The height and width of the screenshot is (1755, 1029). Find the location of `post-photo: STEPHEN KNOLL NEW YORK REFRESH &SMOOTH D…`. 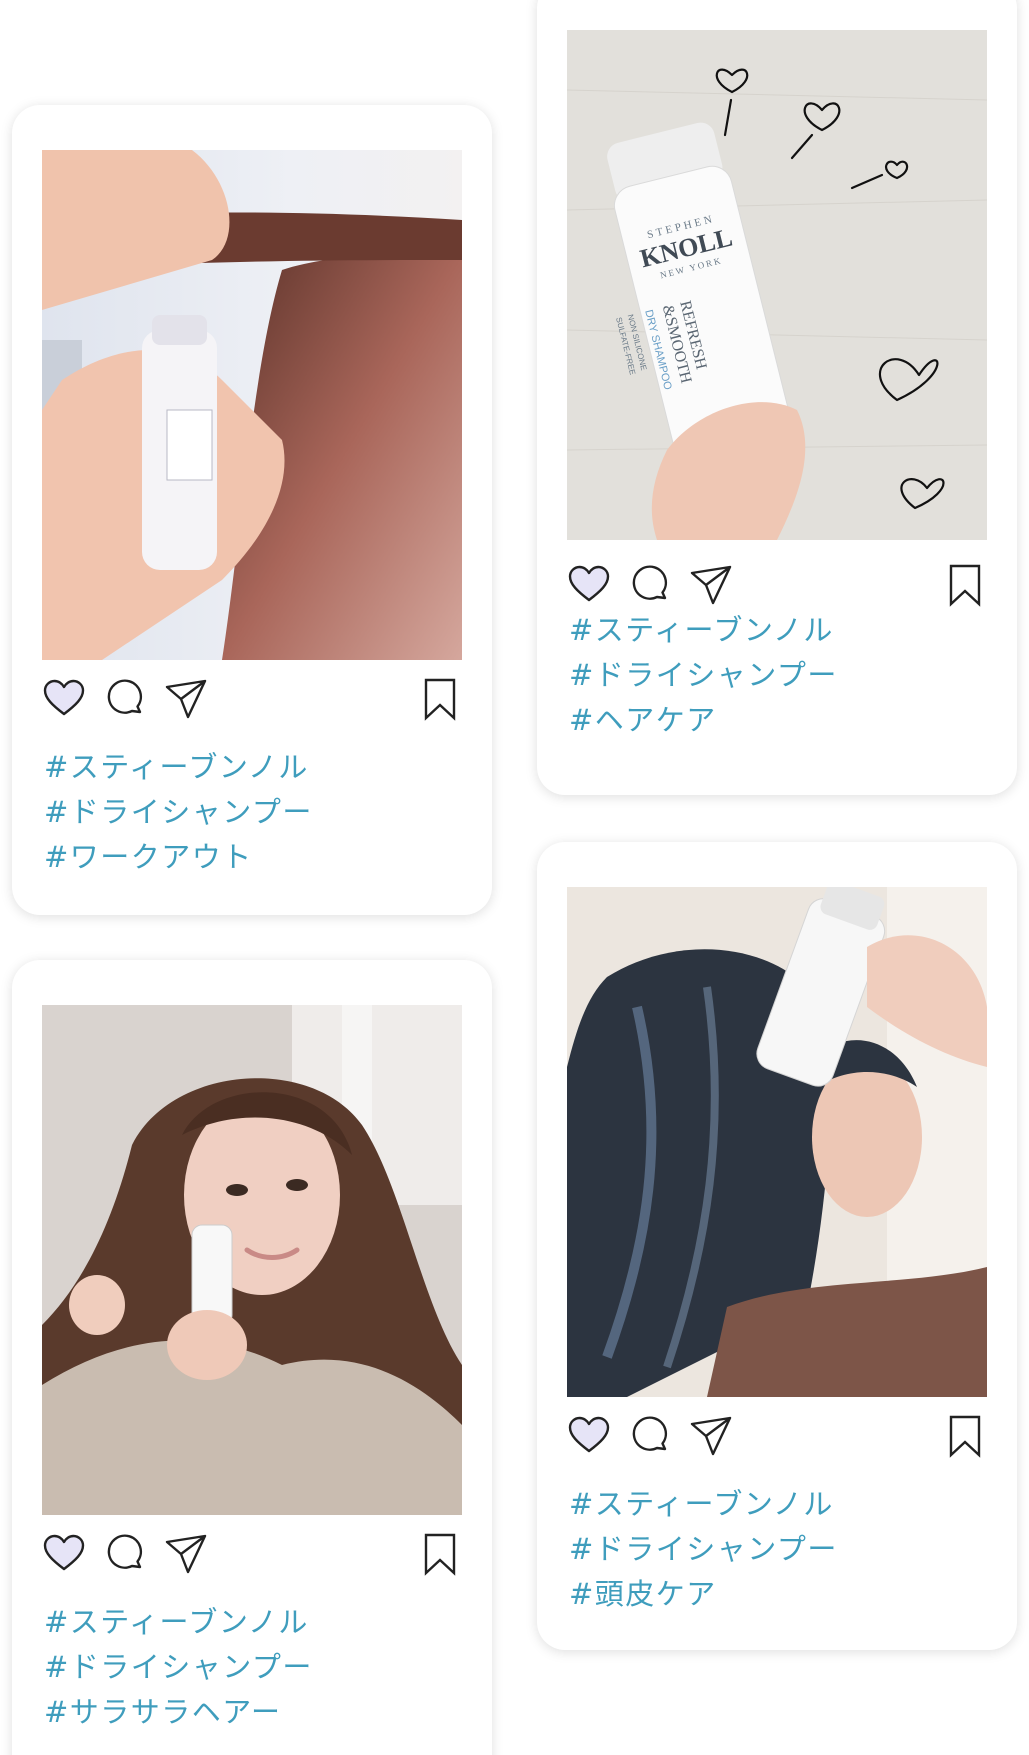

post-photo: STEPHEN KNOLL NEW YORK REFRESH &SMOOTH D… is located at coordinates (777, 285).